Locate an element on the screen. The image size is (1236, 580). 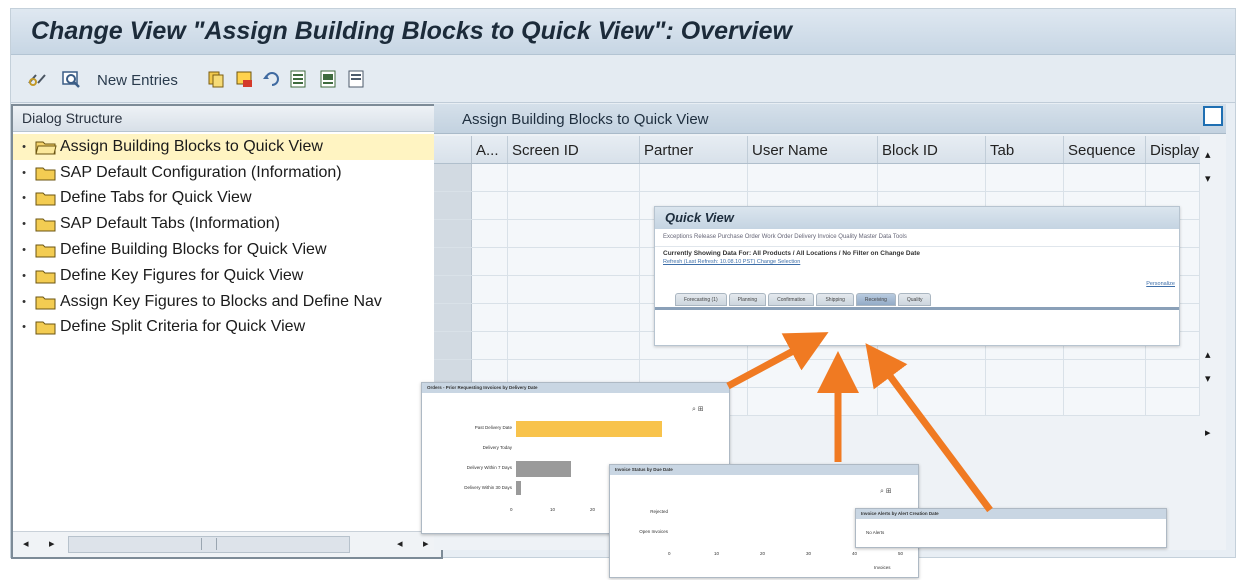
chart-axis-tick: 10 is located at coordinates (717, 553).